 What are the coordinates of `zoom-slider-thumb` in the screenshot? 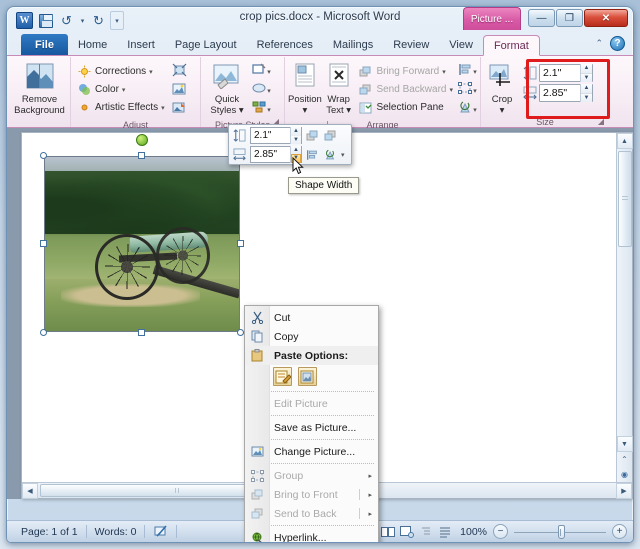 It's located at (561, 531).